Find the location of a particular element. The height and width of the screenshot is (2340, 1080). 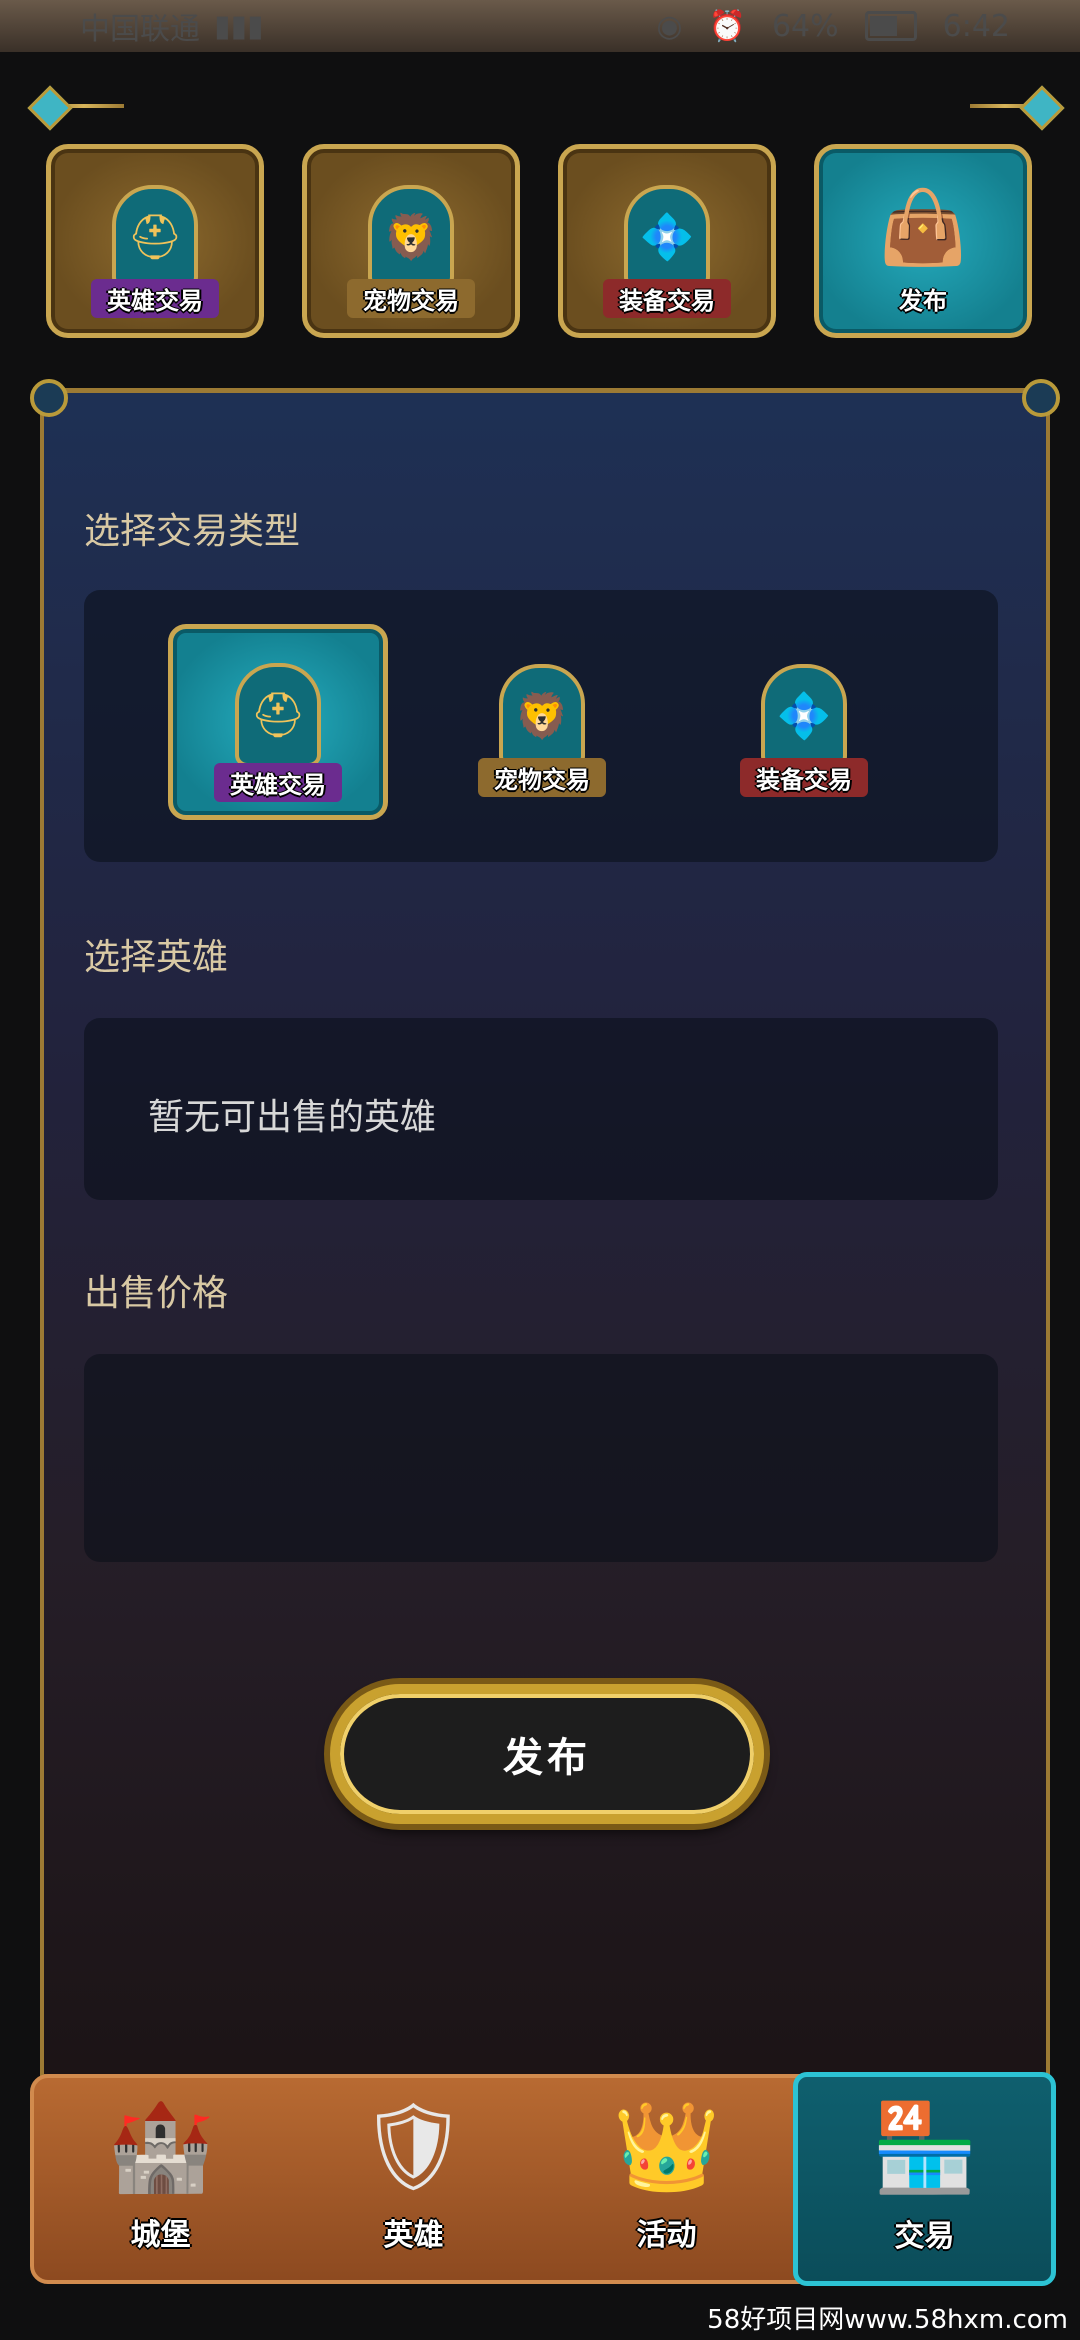

nav-label: 交易 is located at coordinates (924, 2236).